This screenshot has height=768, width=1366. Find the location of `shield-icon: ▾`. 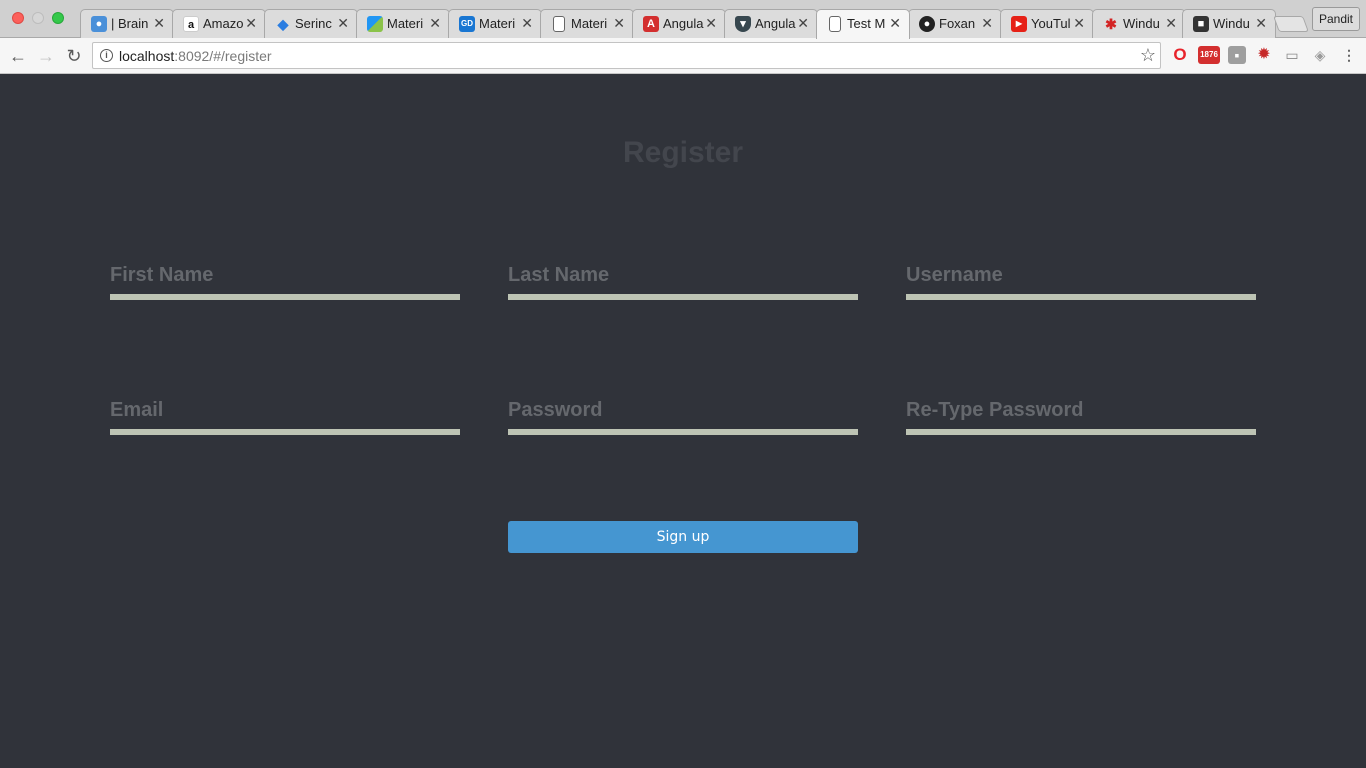

shield-icon: ▾ is located at coordinates (743, 24).